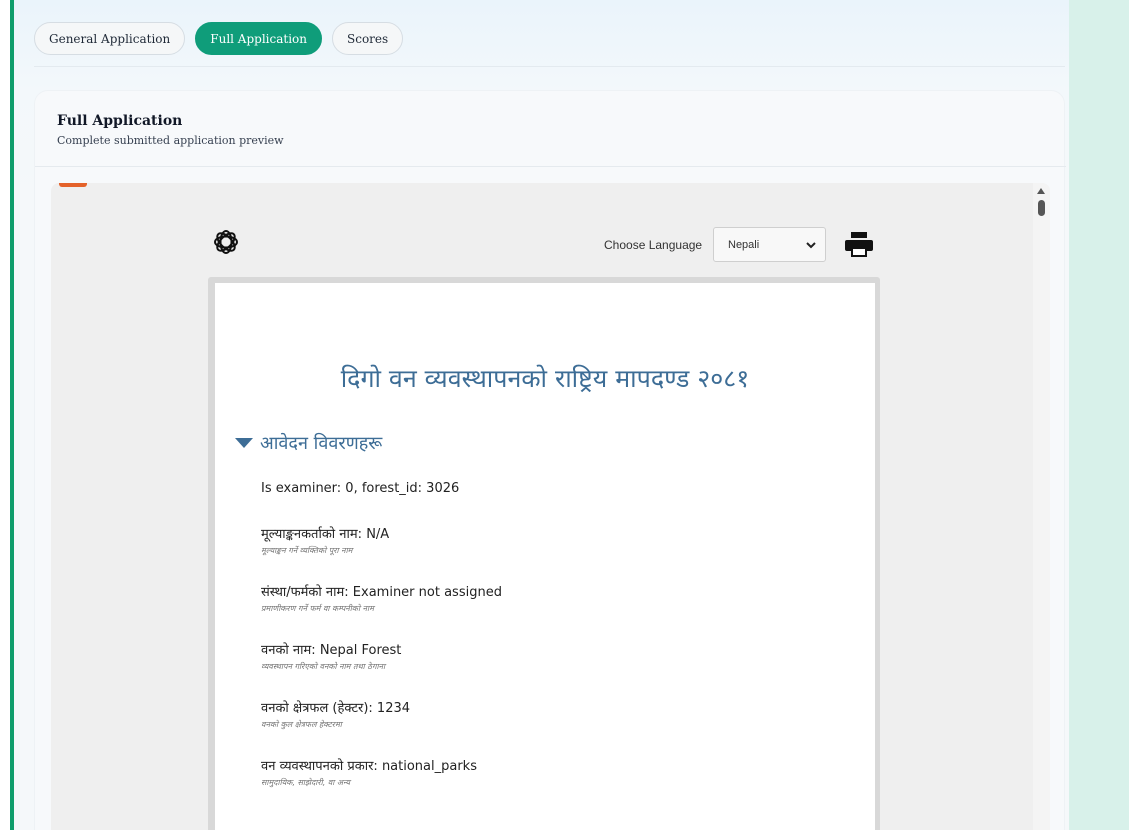  Describe the element at coordinates (769, 244) in the screenshot. I see `language-select: Nepali` at that location.